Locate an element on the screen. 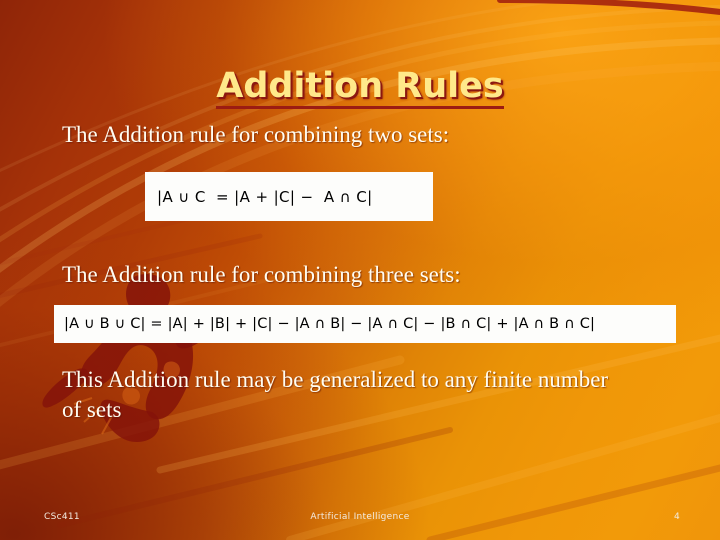 This screenshot has width=720, height=540. slide-title-text: Addition Rules is located at coordinates (360, 88).